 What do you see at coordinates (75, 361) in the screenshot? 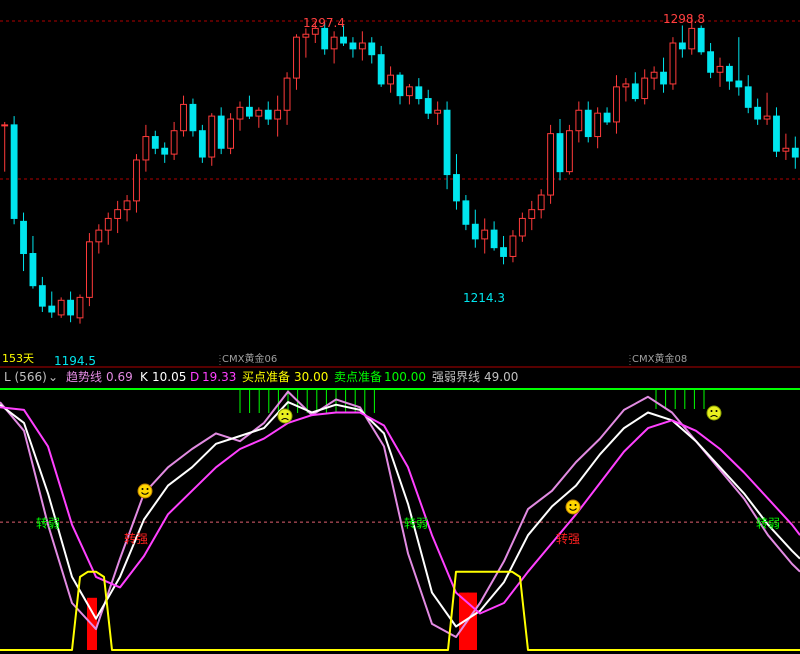
I see `label-low-1: 1194.5` at bounding box center [75, 361].